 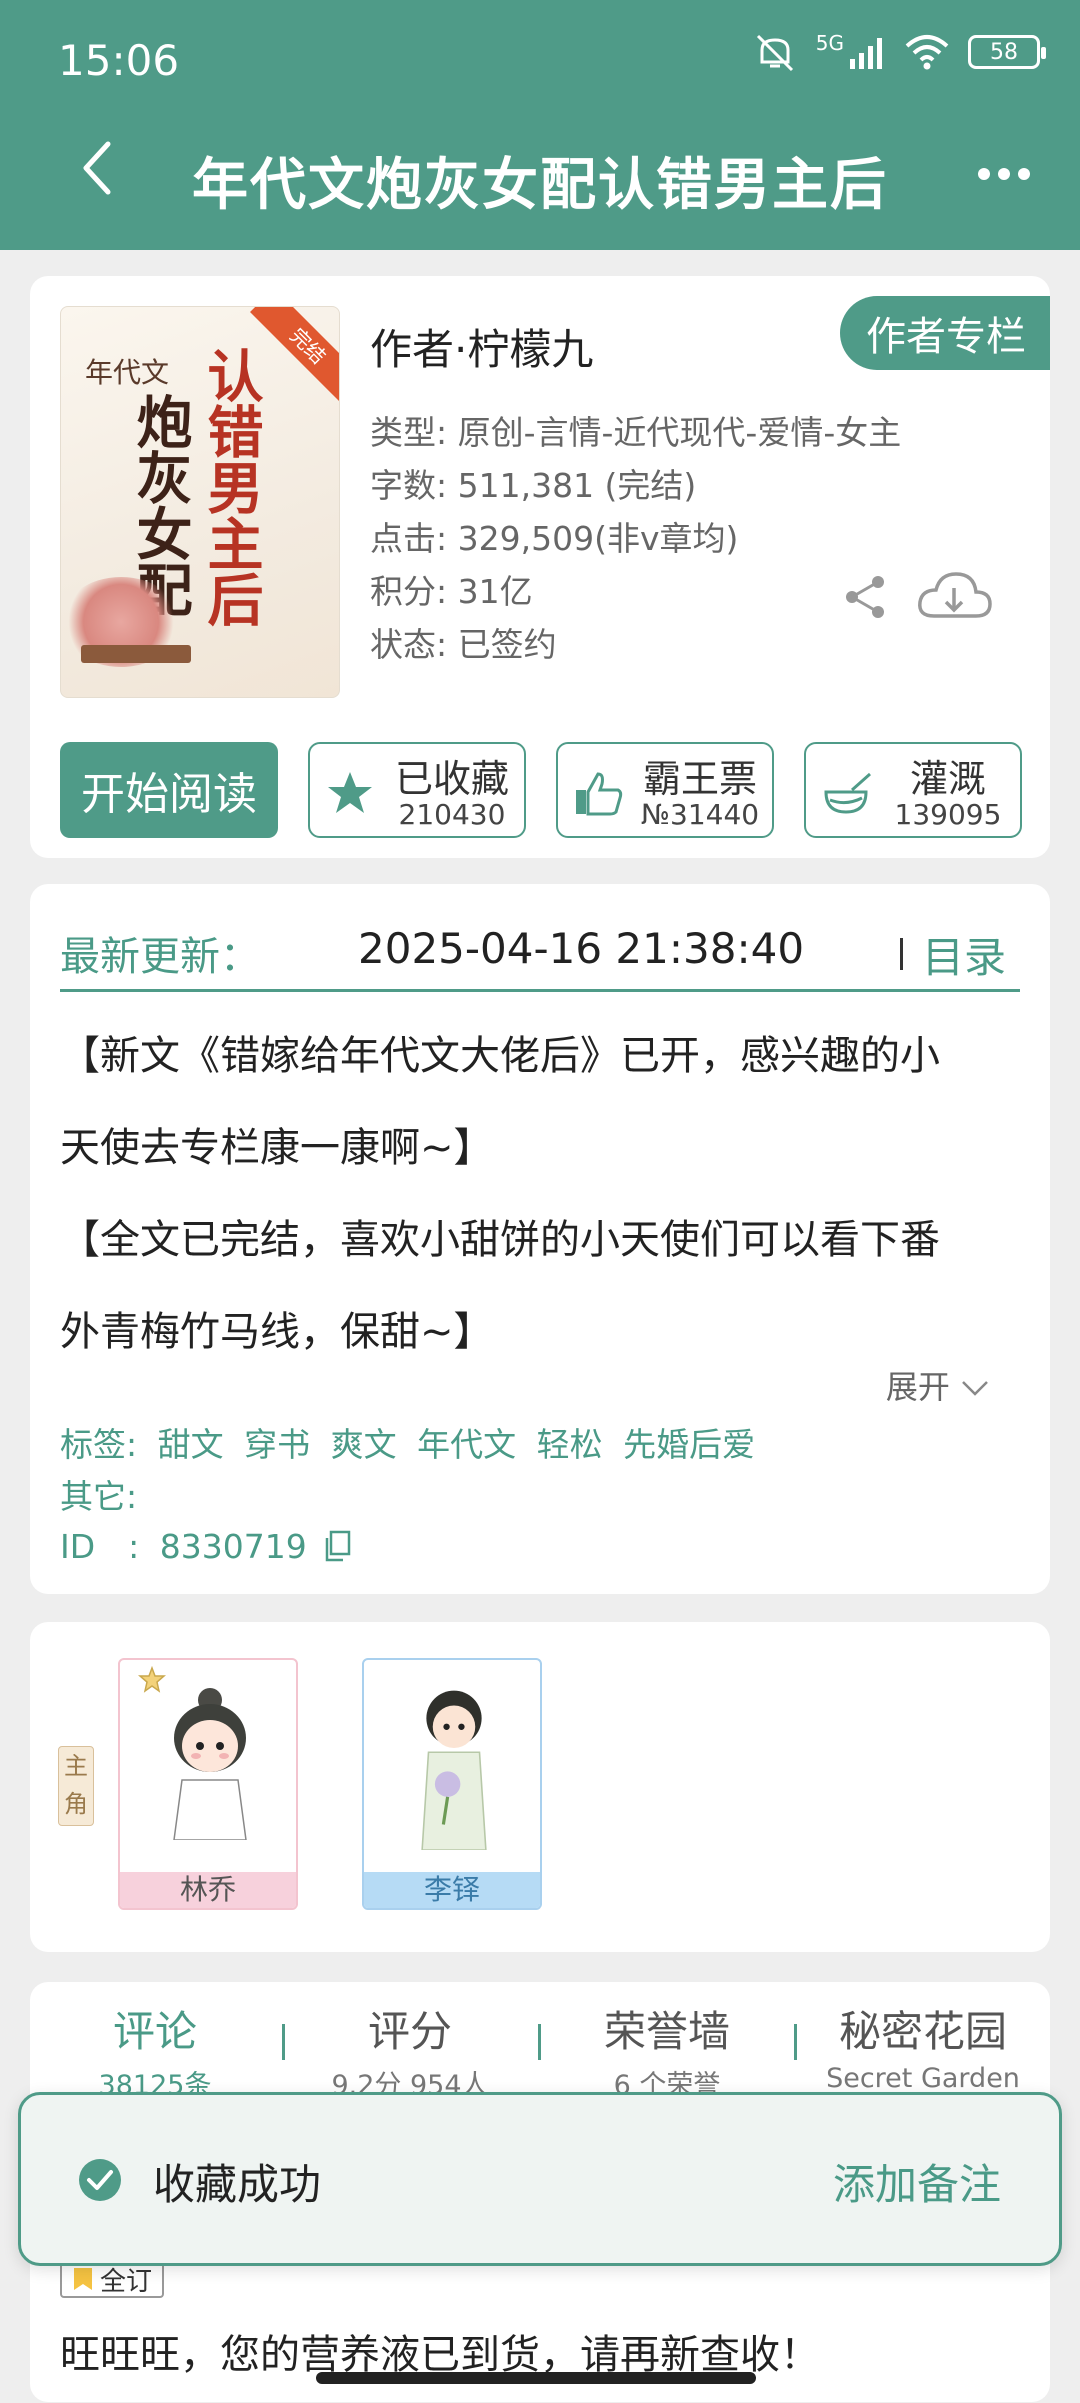 I want to click on lead-role-tag: 主角, so click(x=76, y=1786).